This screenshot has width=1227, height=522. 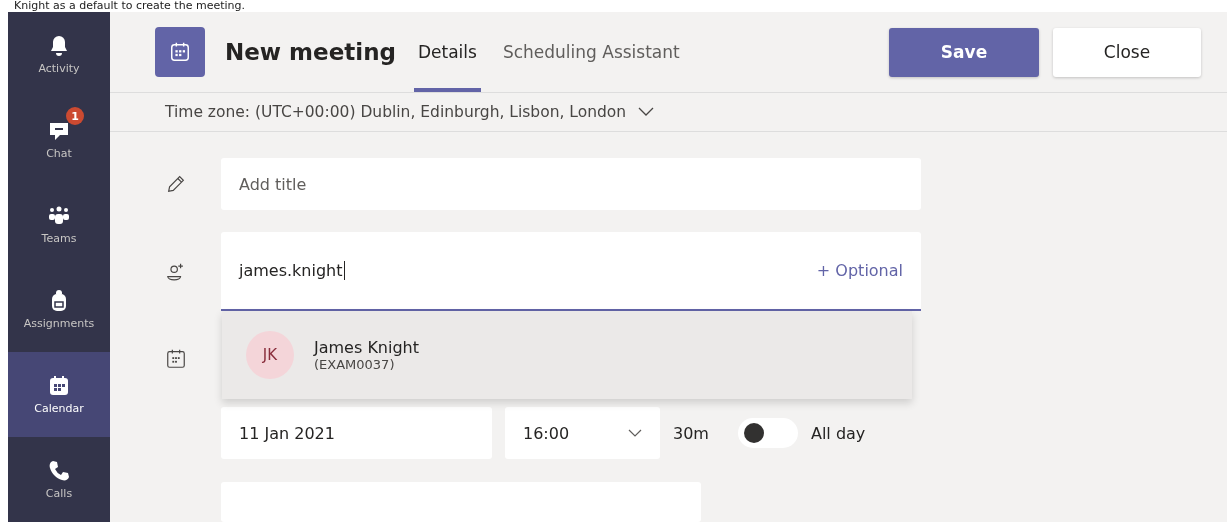 What do you see at coordinates (129, 6) in the screenshot?
I see `caption-text: Knight as a default to create the meeting.` at bounding box center [129, 6].